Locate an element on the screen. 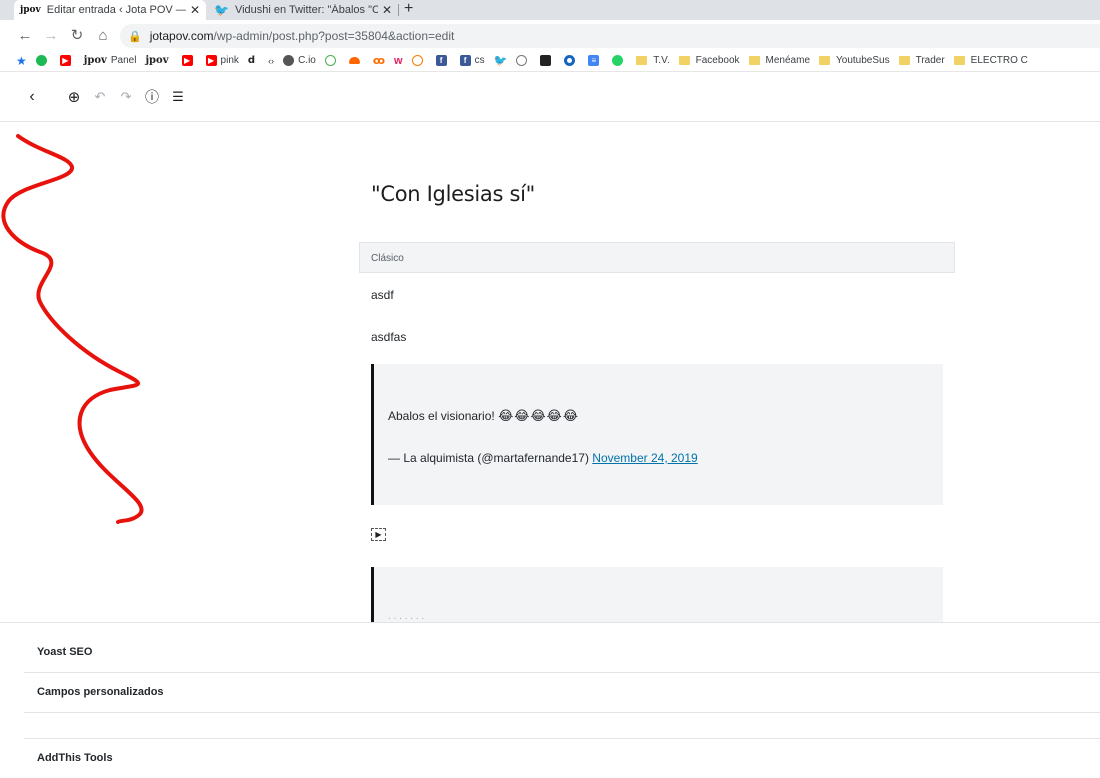 Image resolution: width=1100 pixels, height=778 pixels. bookmark-dark is located at coordinates (547, 60).